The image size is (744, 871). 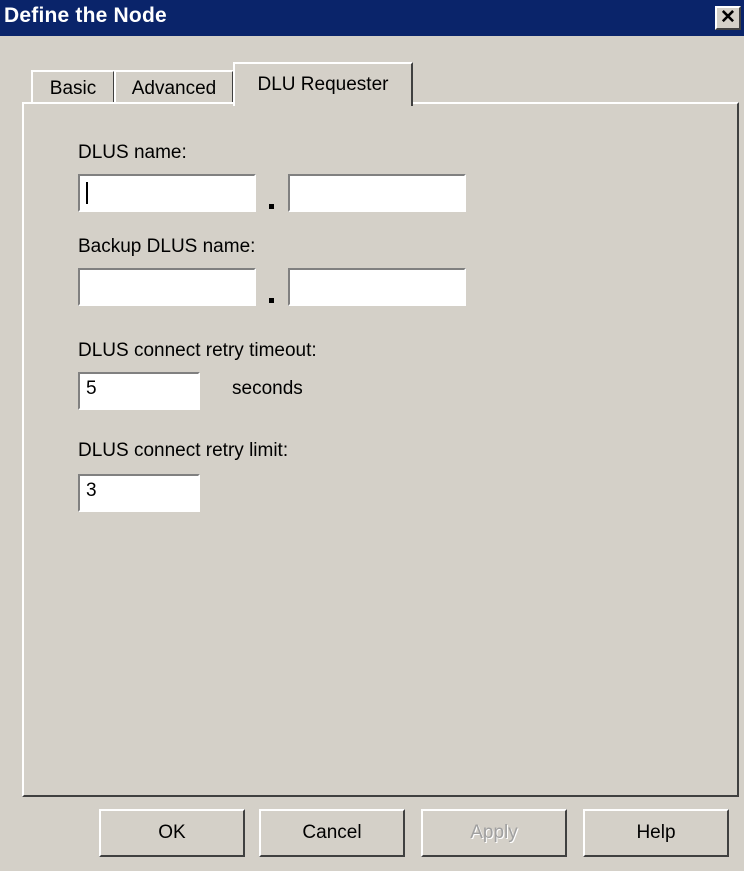 I want to click on retry-timeout-unit: seconds, so click(x=267, y=388).